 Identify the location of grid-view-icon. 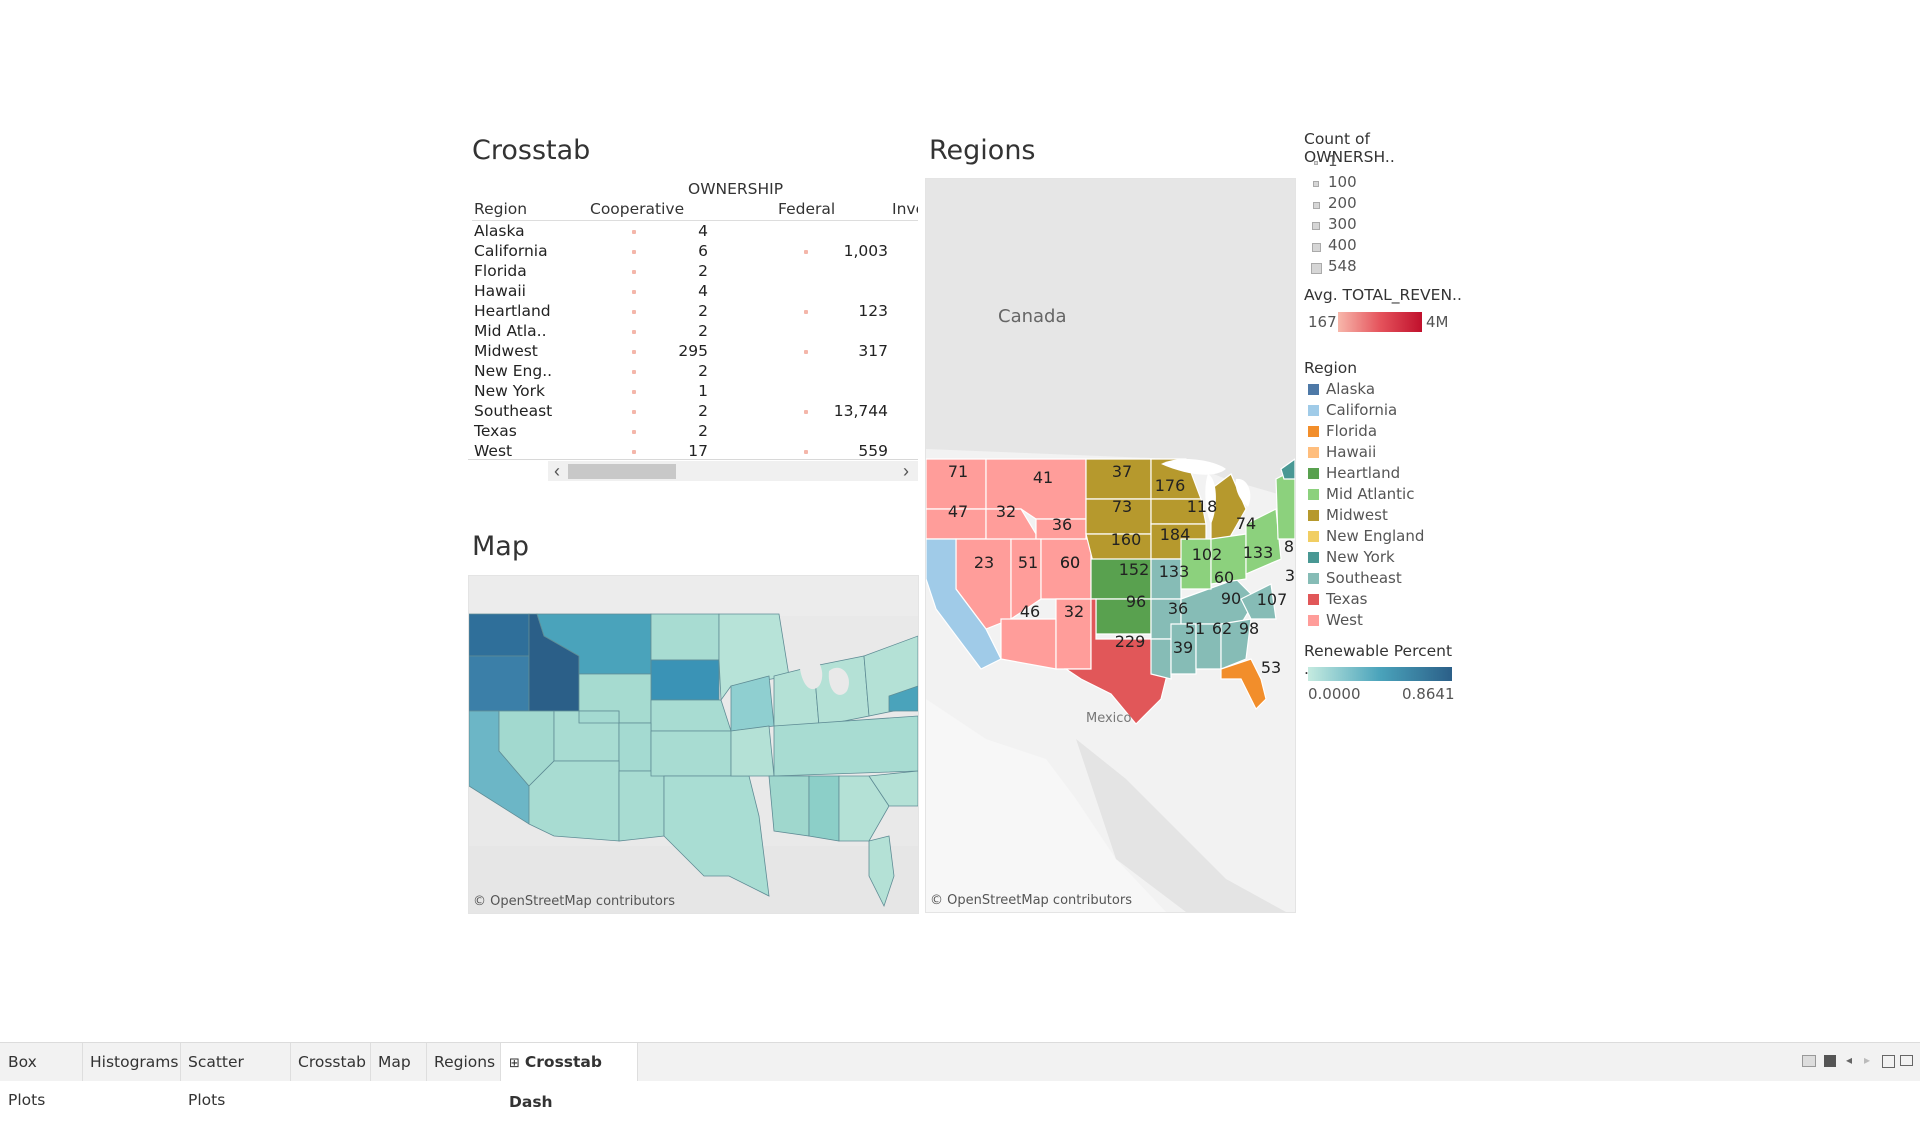
(1809, 1061).